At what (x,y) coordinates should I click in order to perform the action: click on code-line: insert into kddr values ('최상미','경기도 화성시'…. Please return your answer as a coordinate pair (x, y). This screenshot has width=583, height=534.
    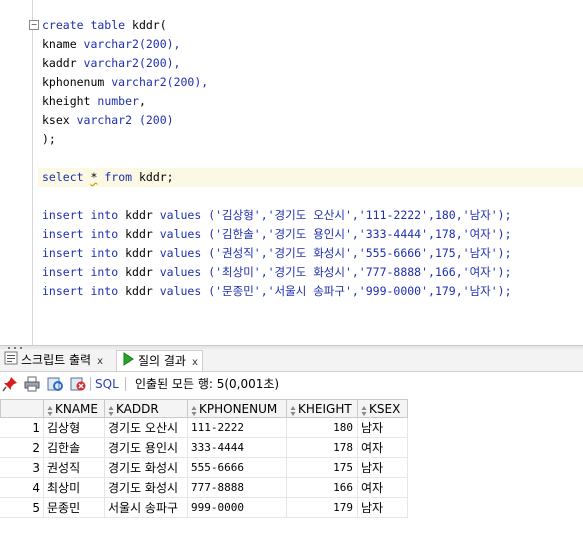
    Looking at the image, I should click on (277, 272).